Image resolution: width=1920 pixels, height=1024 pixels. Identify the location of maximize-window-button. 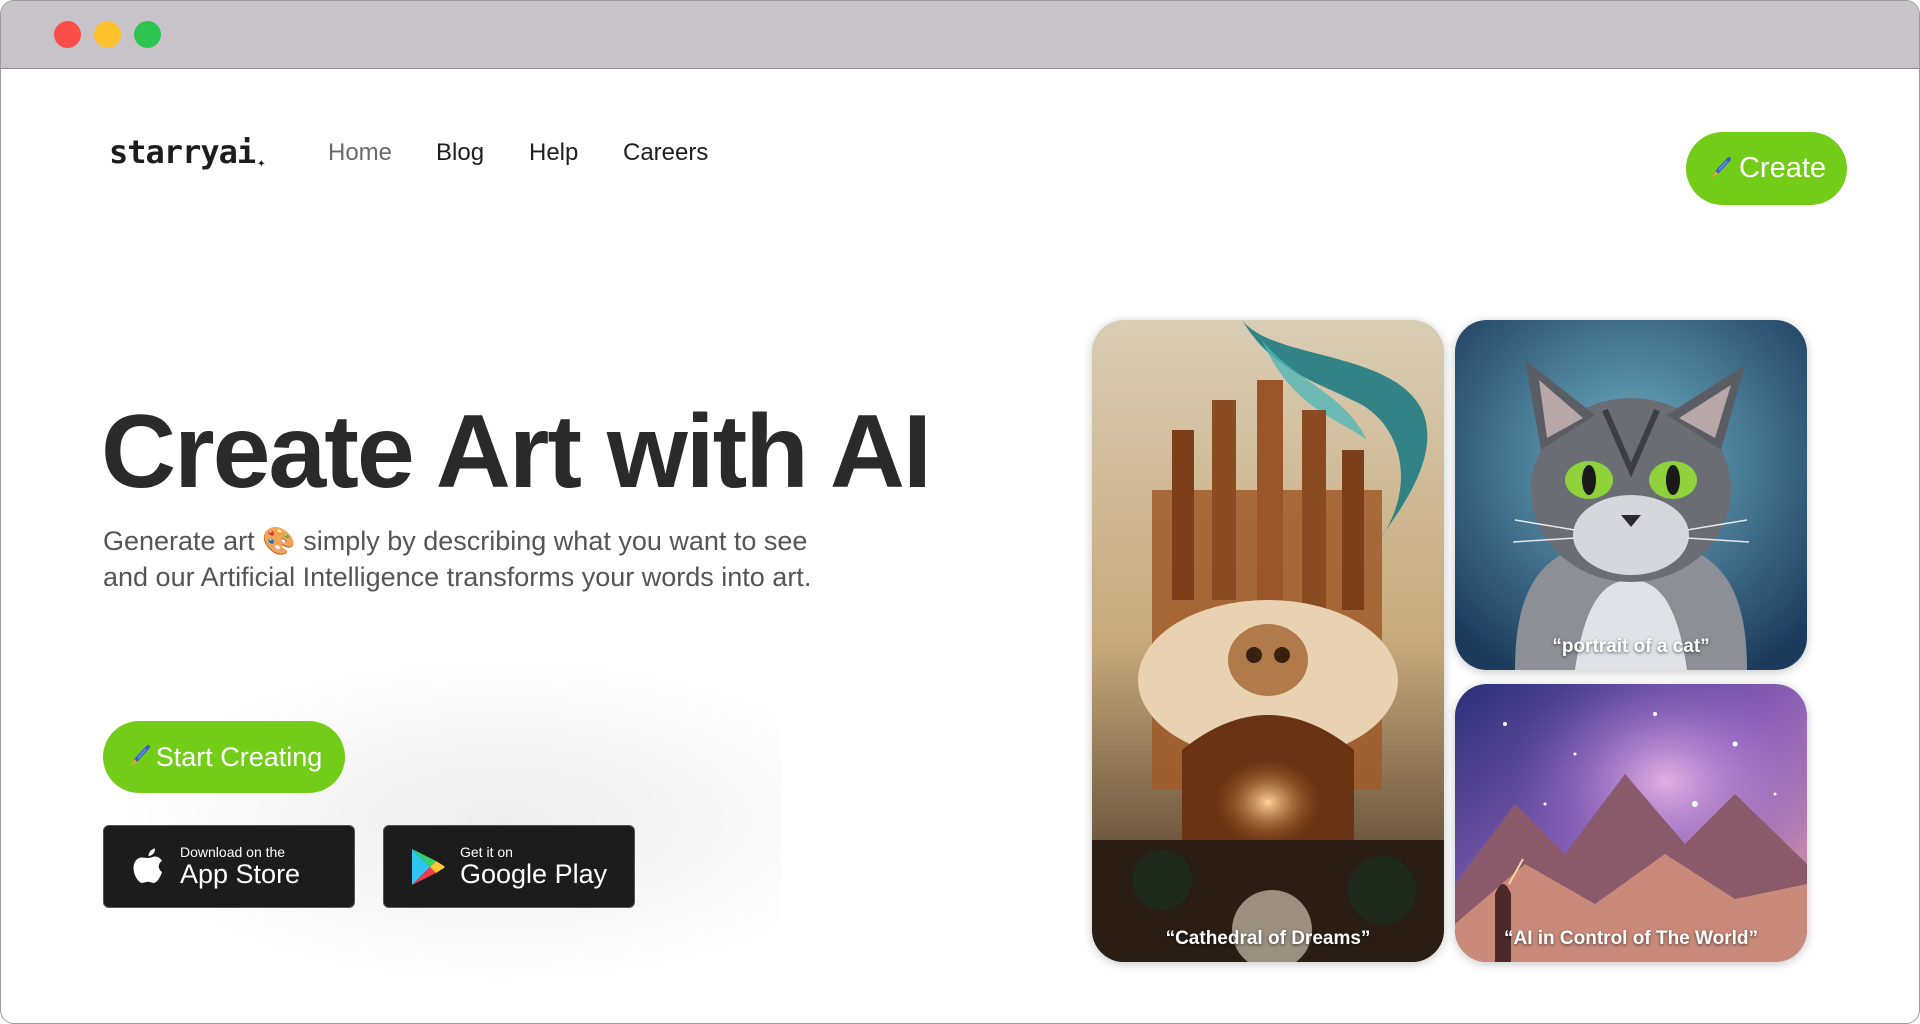
(147, 34).